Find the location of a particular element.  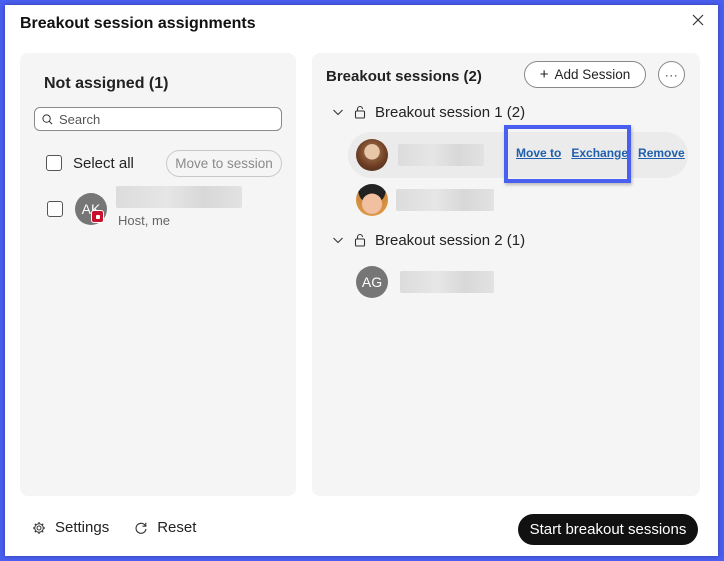

settings-label: Settings is located at coordinates (82, 527).